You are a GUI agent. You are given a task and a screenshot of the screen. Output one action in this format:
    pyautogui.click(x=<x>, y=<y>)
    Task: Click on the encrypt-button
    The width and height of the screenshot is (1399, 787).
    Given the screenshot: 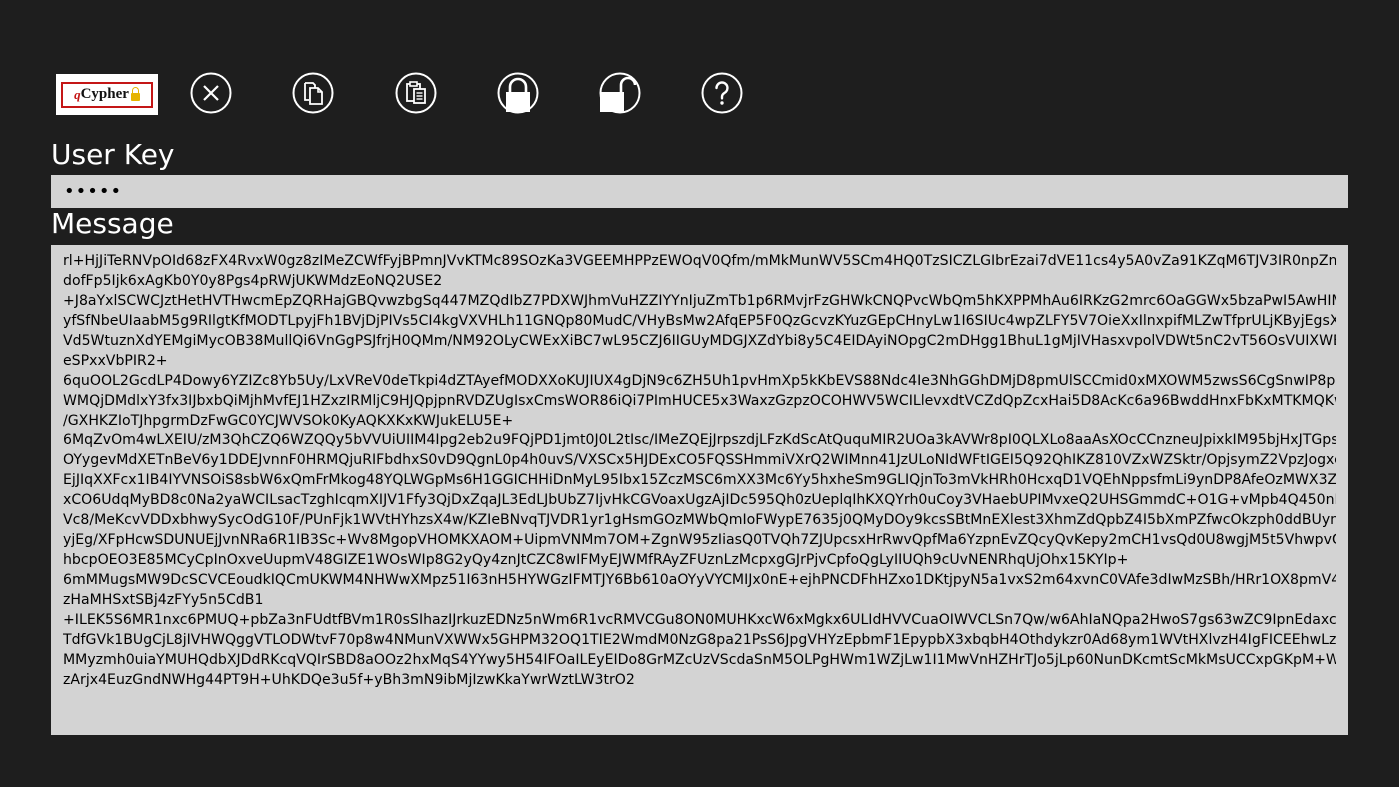 What is the action you would take?
    pyautogui.click(x=518, y=93)
    